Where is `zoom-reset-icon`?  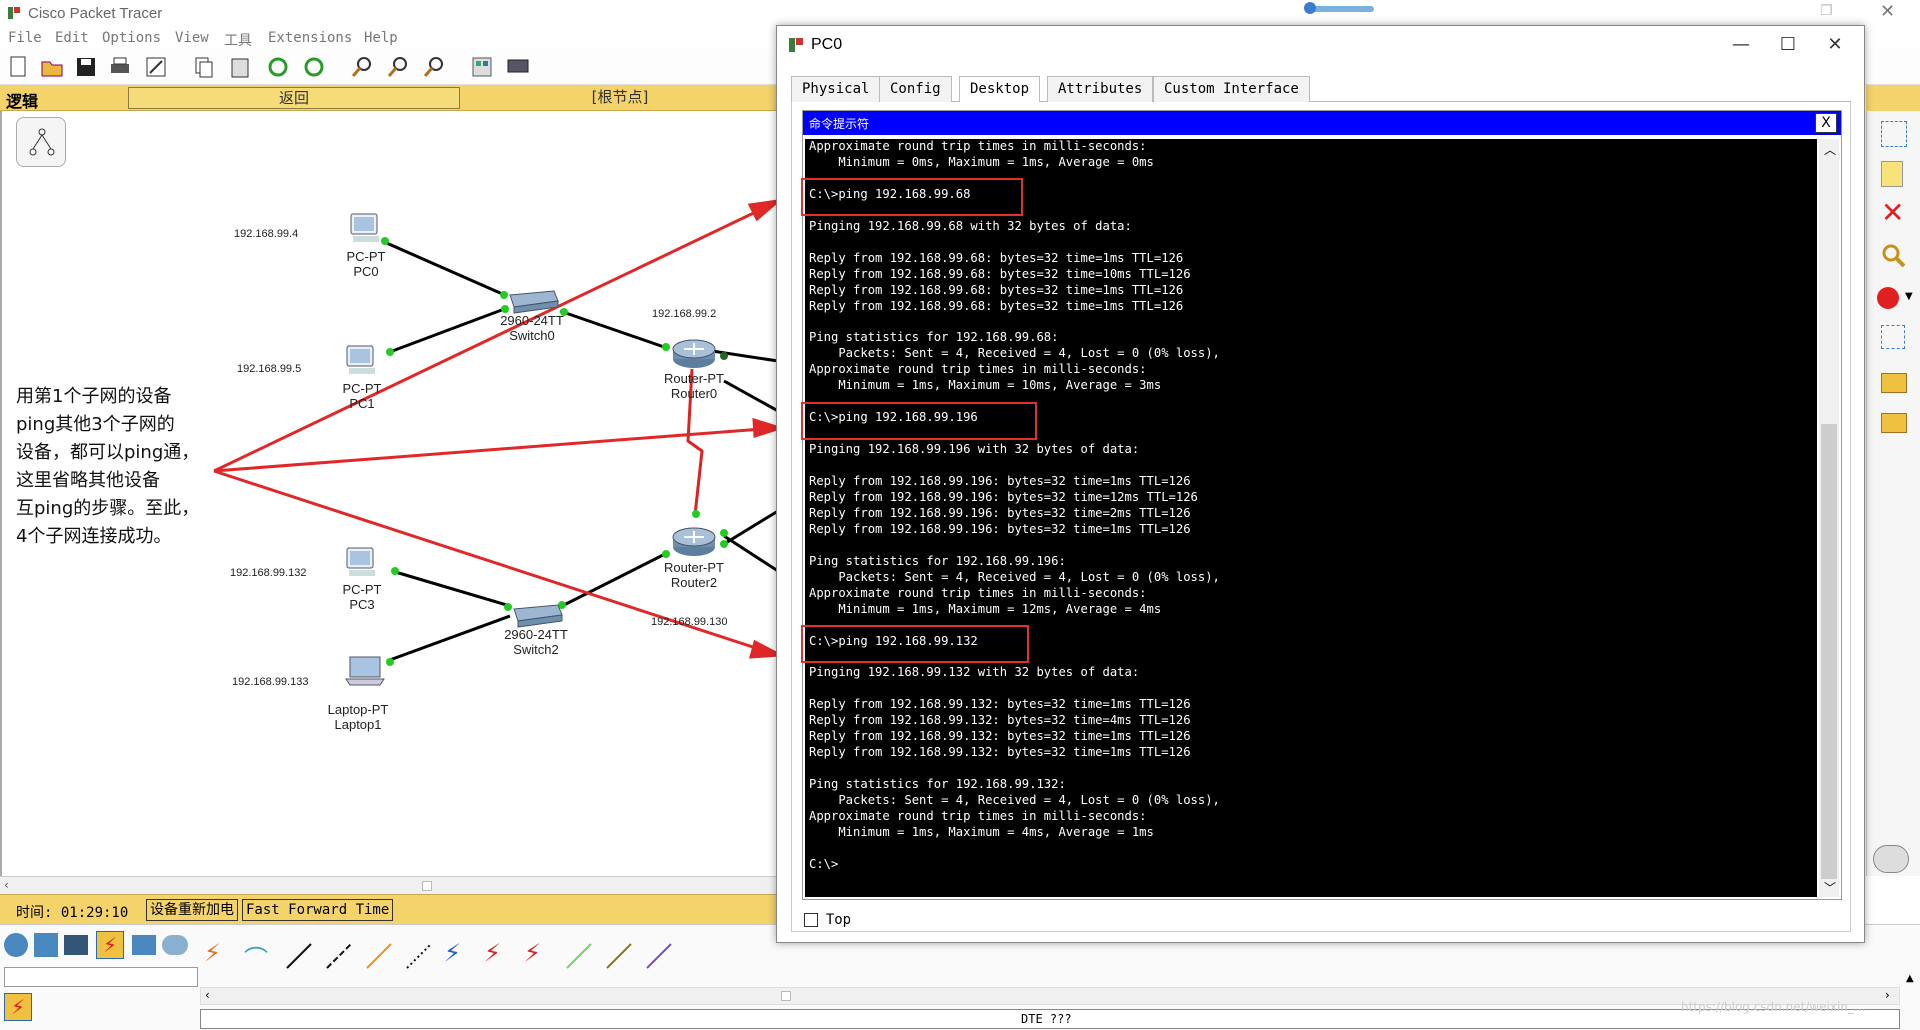 zoom-reset-icon is located at coordinates (398, 67).